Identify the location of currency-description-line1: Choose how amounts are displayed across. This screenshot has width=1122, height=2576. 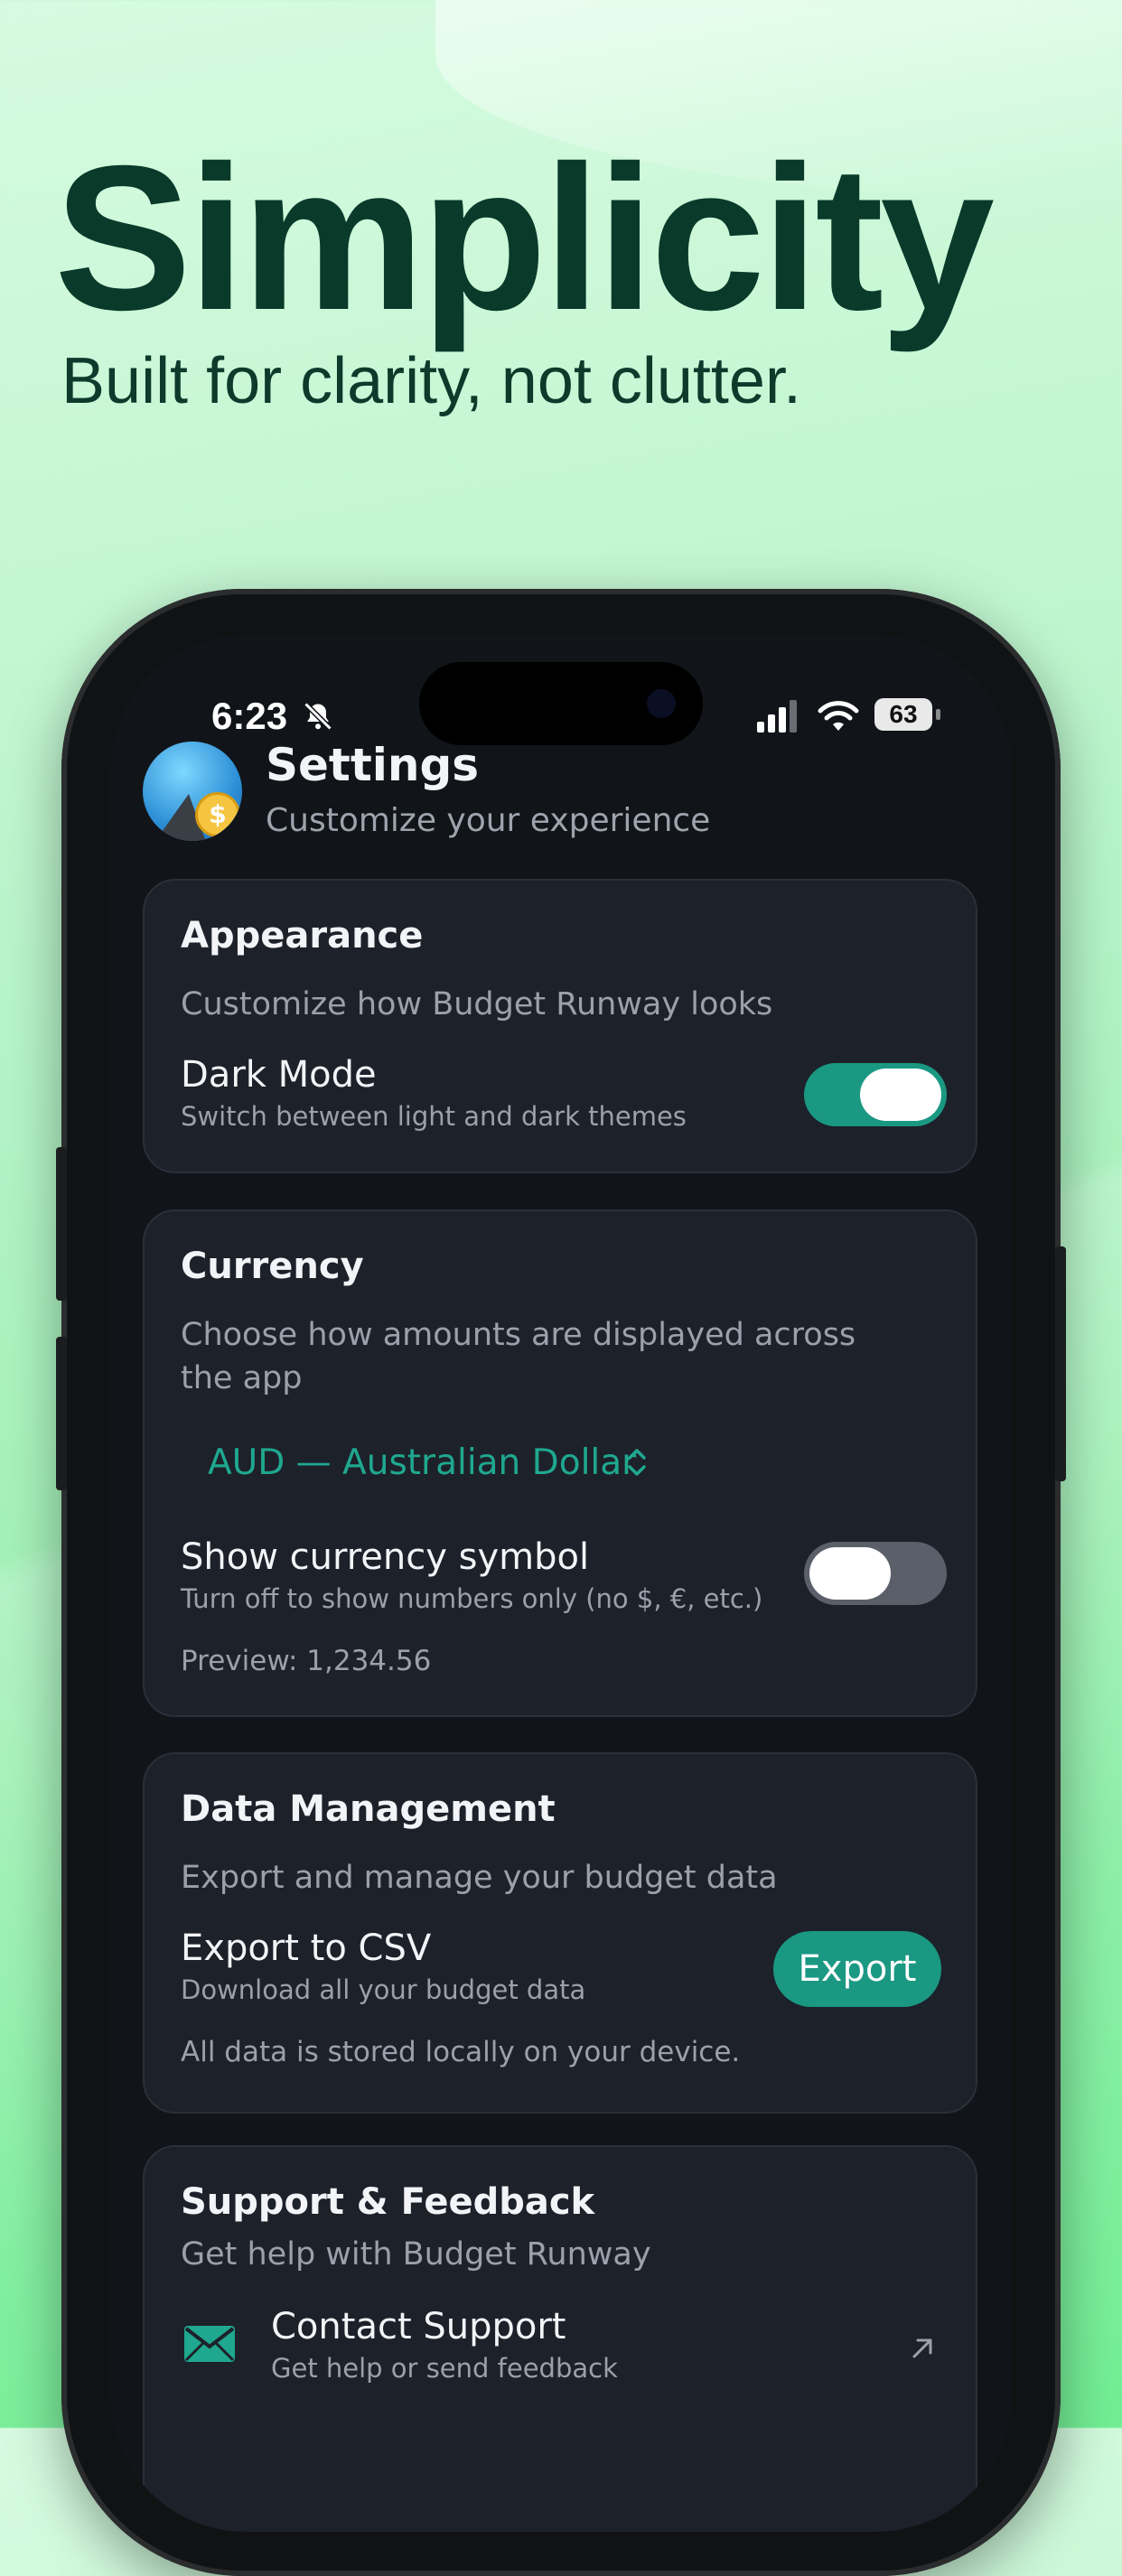
(518, 1335).